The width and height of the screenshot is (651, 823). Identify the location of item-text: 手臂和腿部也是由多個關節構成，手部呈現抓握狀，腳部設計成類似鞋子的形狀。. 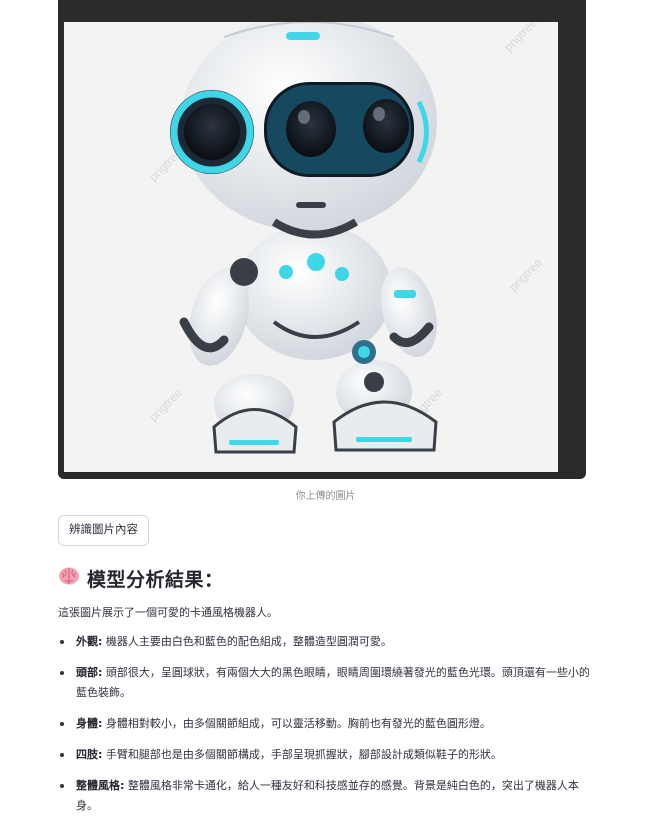
(303, 754).